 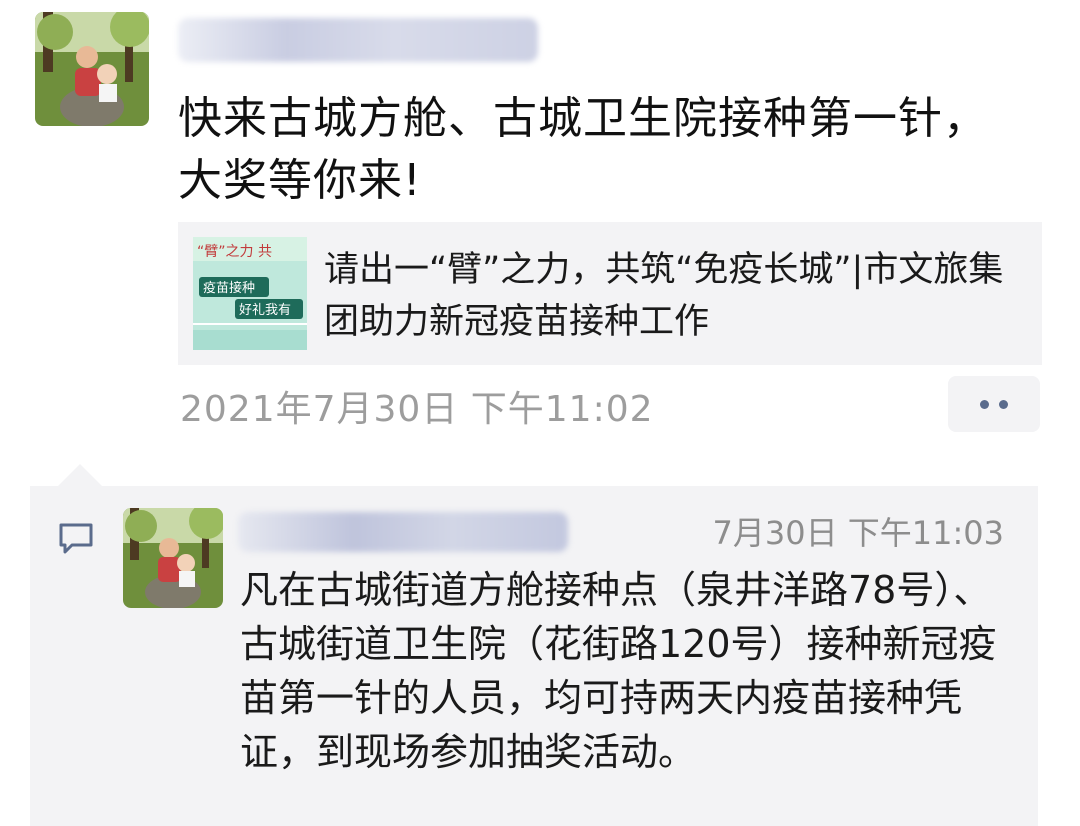 What do you see at coordinates (994, 404) in the screenshot?
I see `more-actions-button` at bounding box center [994, 404].